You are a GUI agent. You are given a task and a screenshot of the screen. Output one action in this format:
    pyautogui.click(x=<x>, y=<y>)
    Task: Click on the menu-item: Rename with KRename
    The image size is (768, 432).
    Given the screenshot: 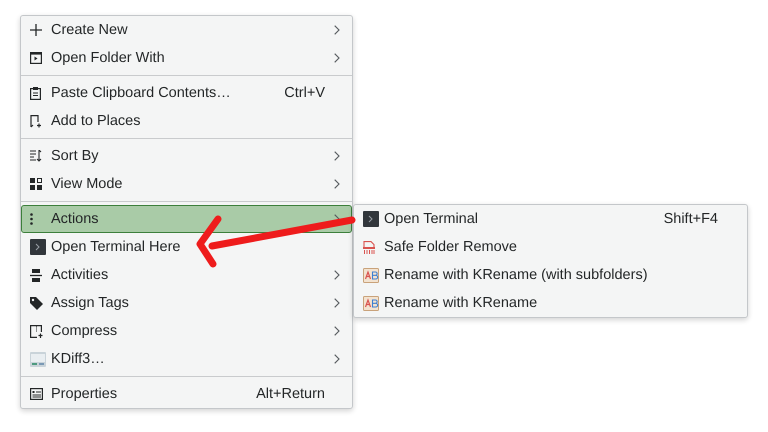 What is the action you would take?
    pyautogui.click(x=550, y=303)
    